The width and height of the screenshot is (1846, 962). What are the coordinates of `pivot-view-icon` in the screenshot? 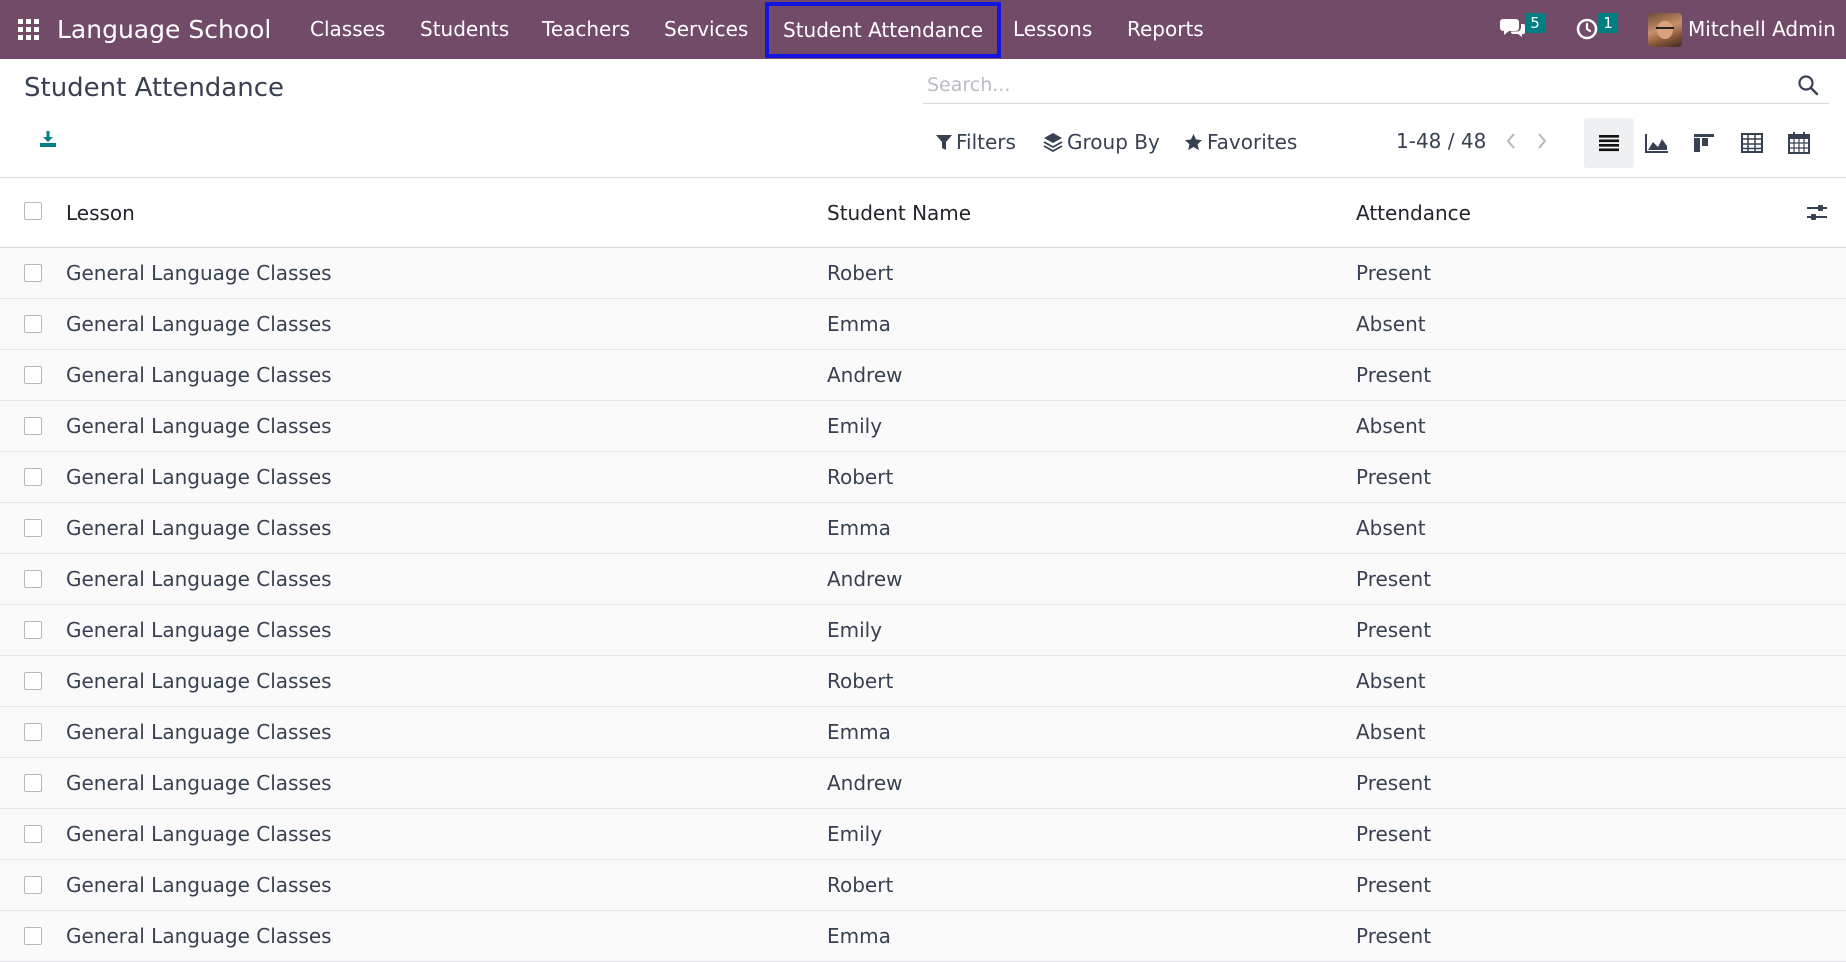 It's located at (1752, 143).